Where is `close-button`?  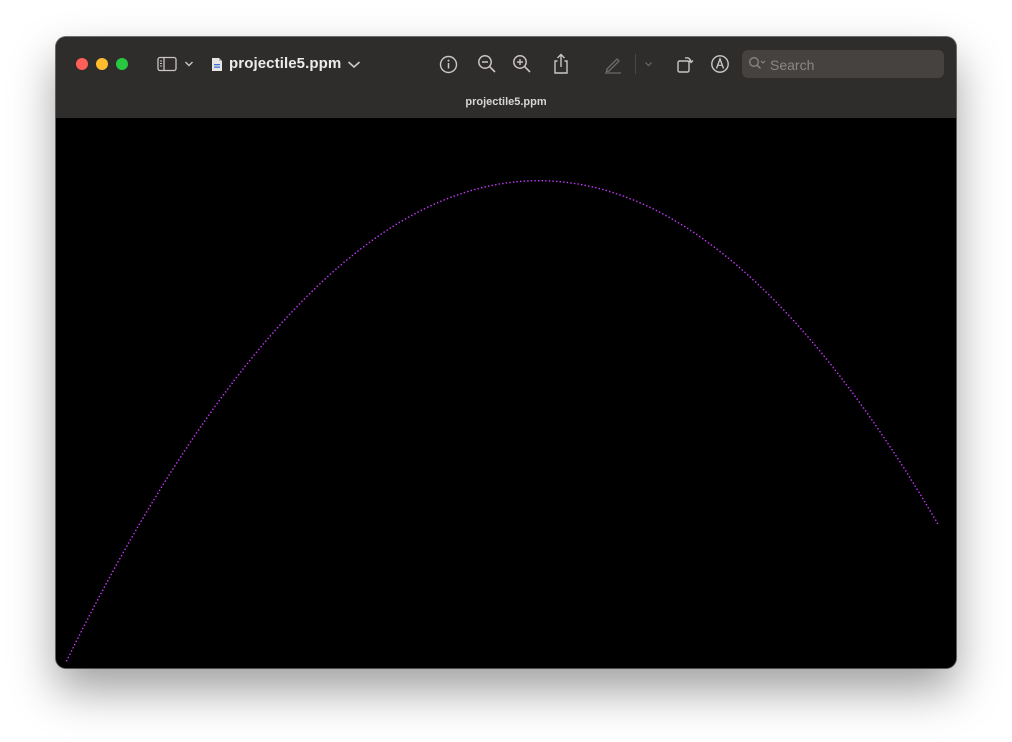 close-button is located at coordinates (82, 64).